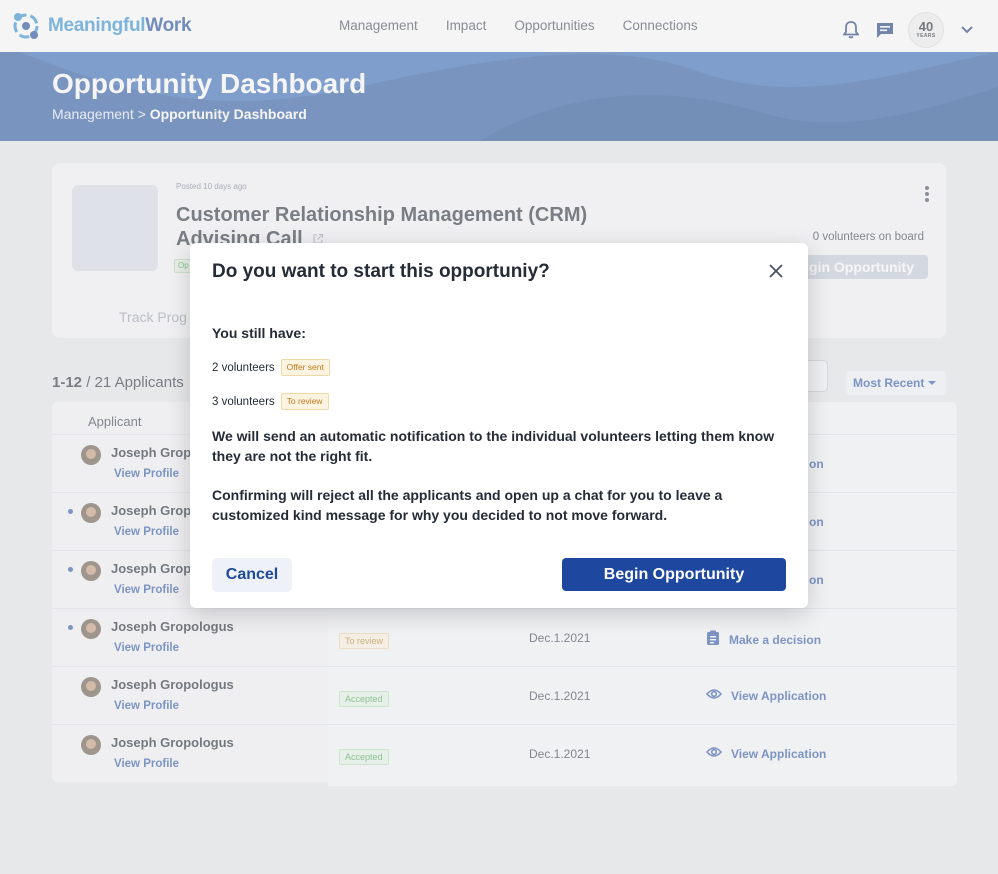 Image resolution: width=998 pixels, height=874 pixels. What do you see at coordinates (381, 271) in the screenshot?
I see `dialog-title: Do you want to start this opportuniy?` at bounding box center [381, 271].